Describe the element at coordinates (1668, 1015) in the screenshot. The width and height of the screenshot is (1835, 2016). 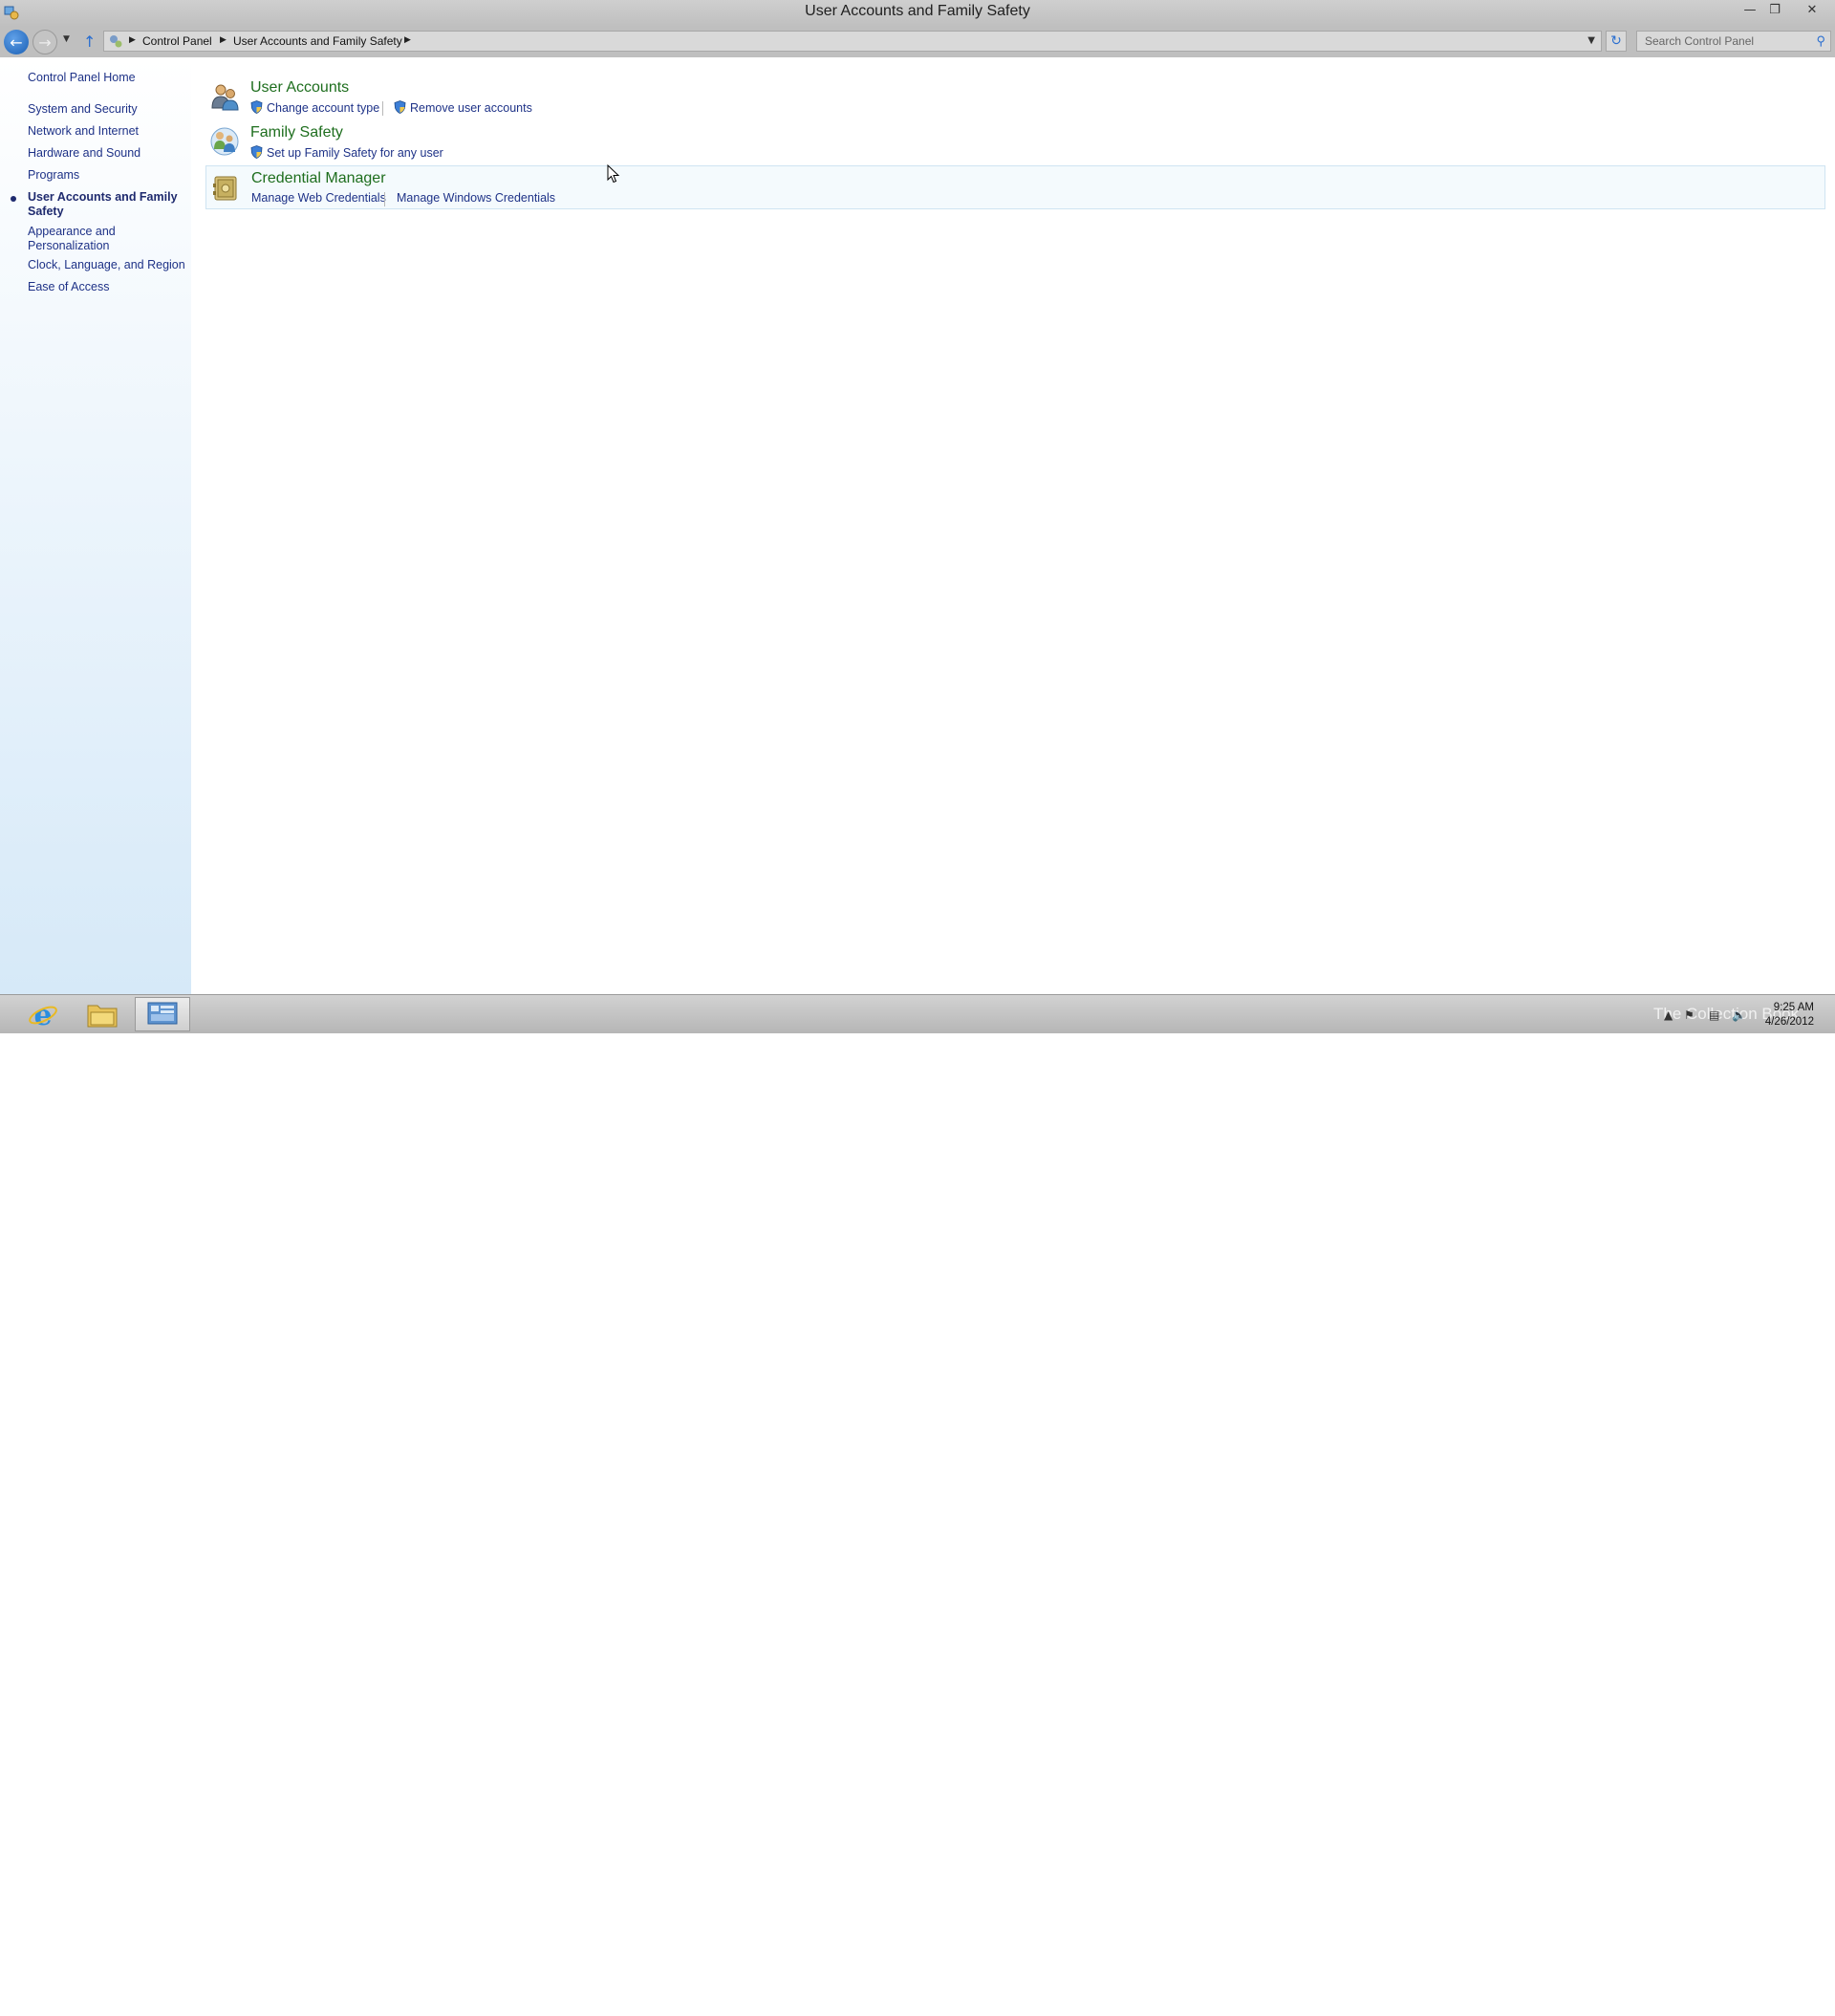
I see `show-hidden-icons-icon: ▲` at that location.